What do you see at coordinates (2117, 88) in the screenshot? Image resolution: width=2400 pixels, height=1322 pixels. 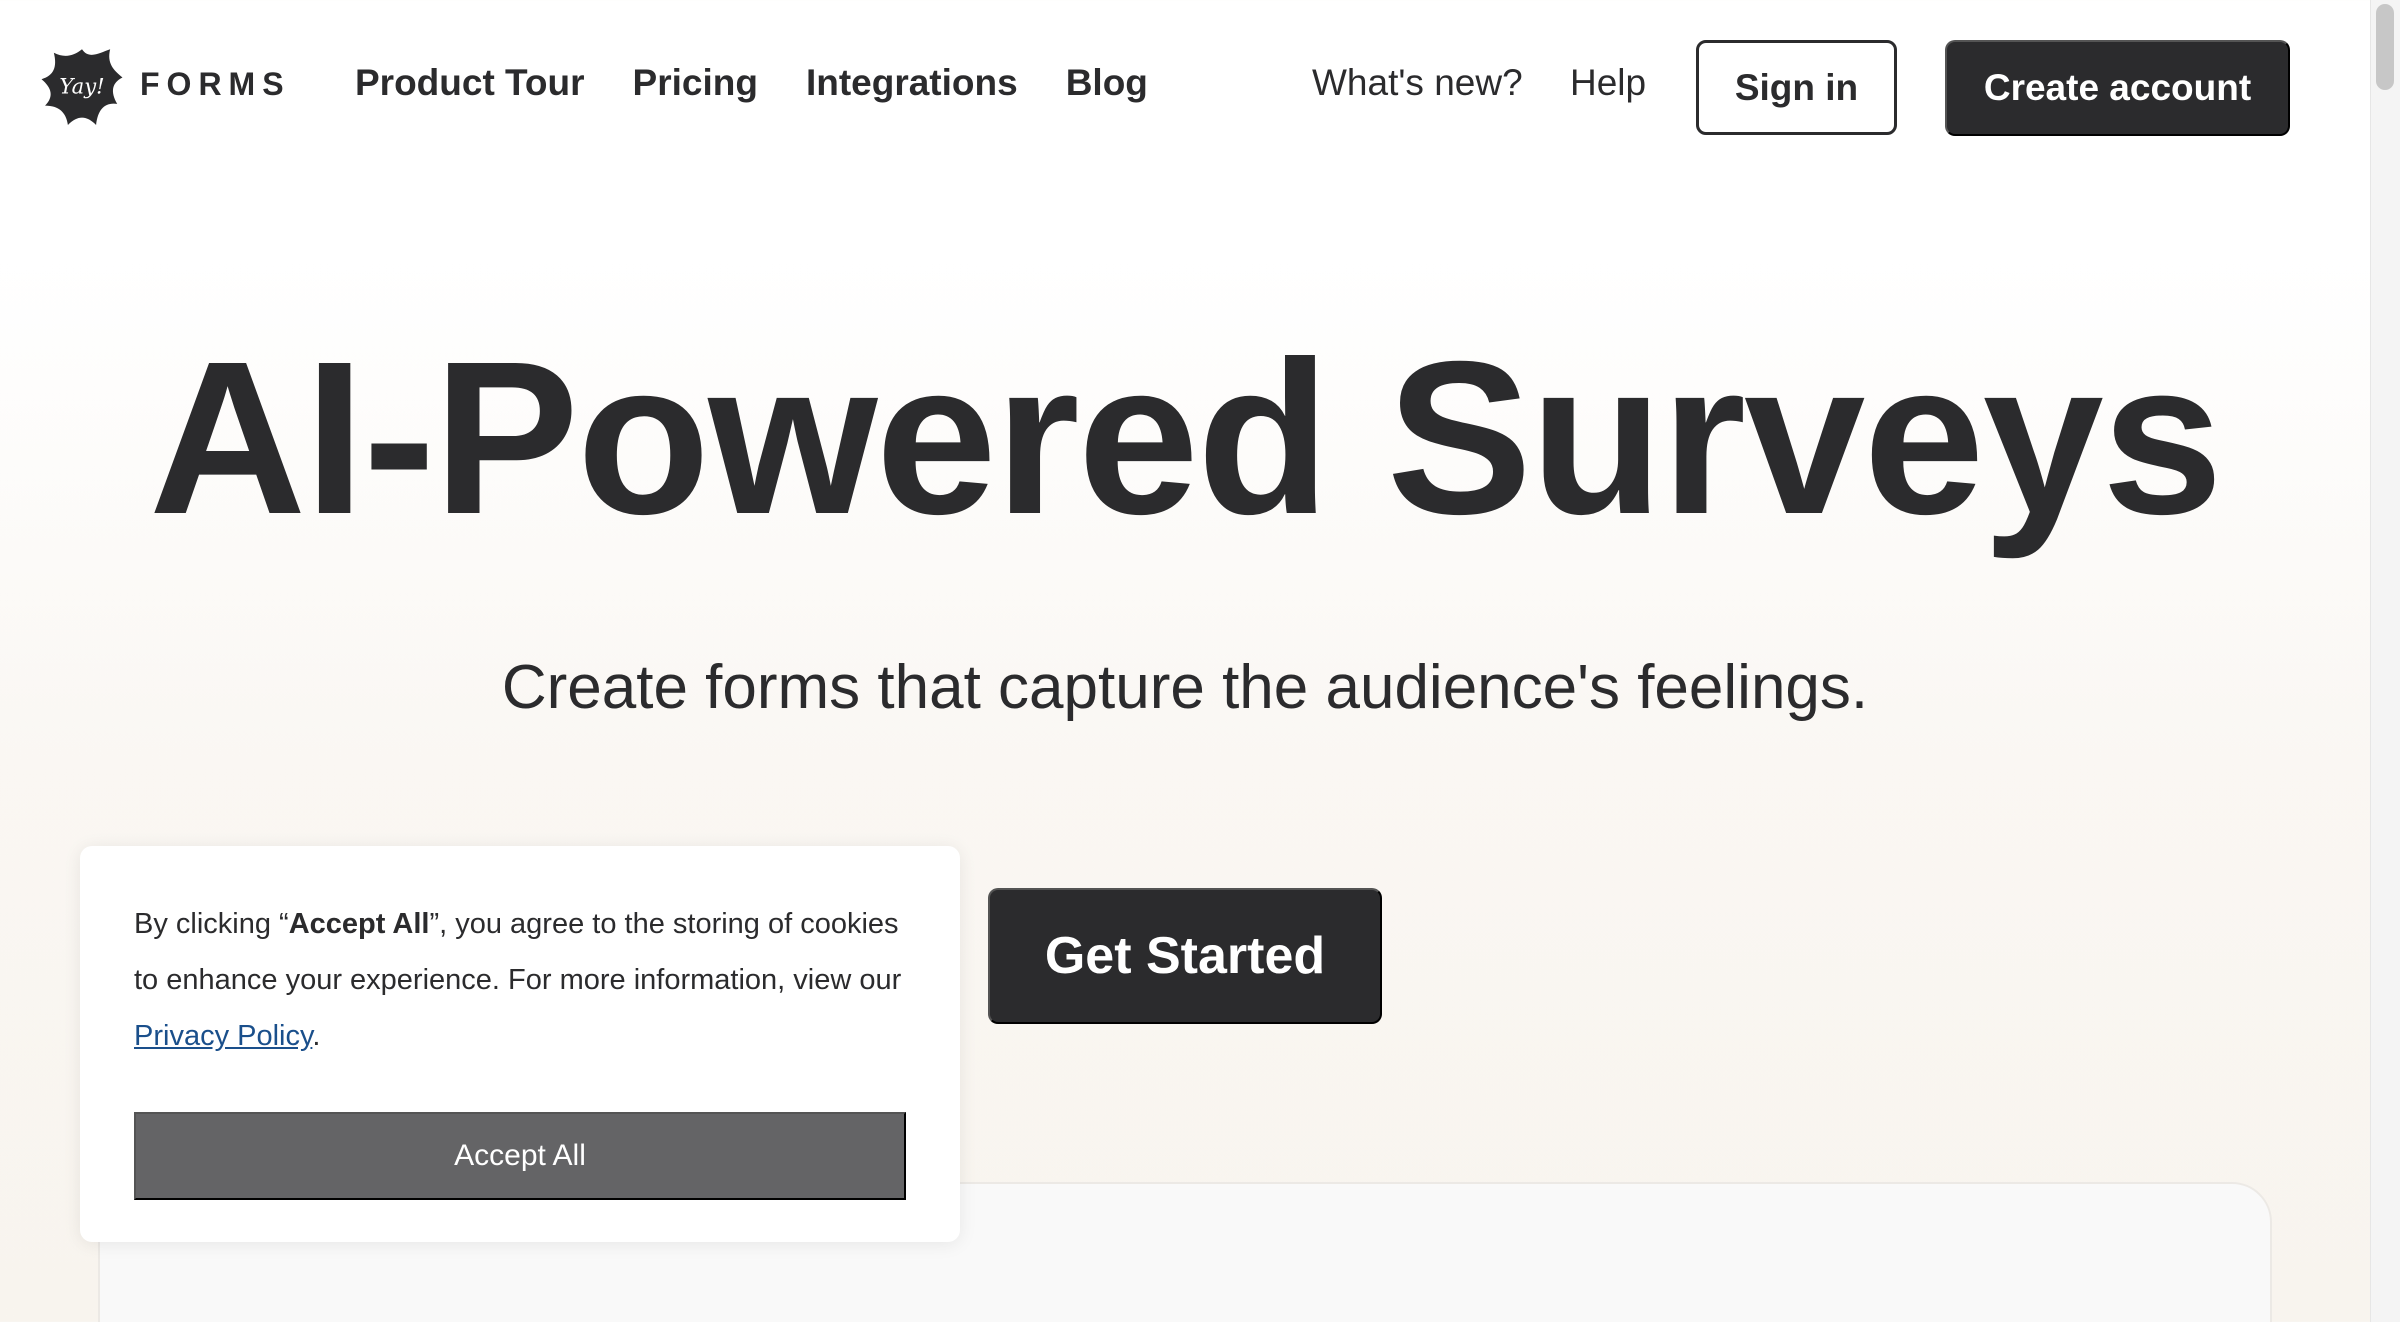 I see `create-account-button: Create account` at bounding box center [2117, 88].